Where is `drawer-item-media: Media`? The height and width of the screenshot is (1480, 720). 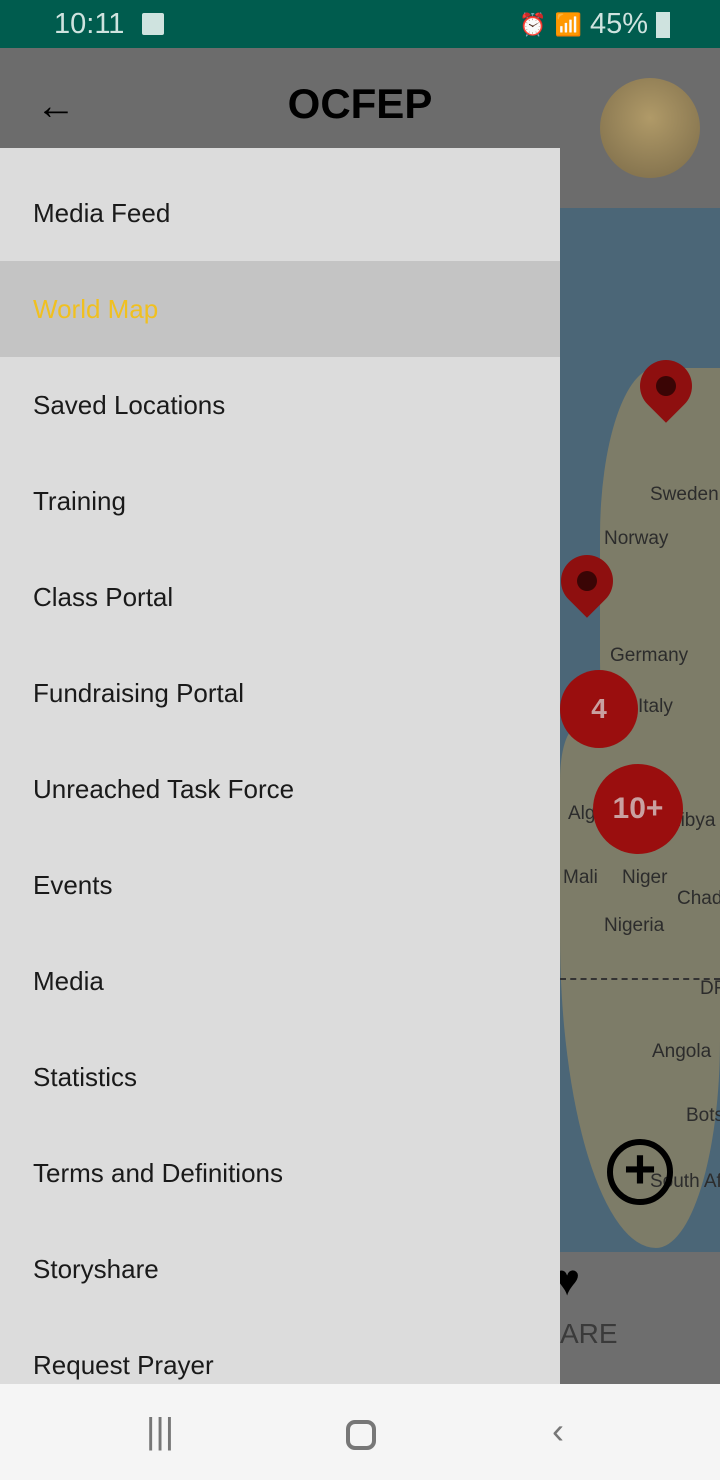
drawer-item-media: Media is located at coordinates (280, 981).